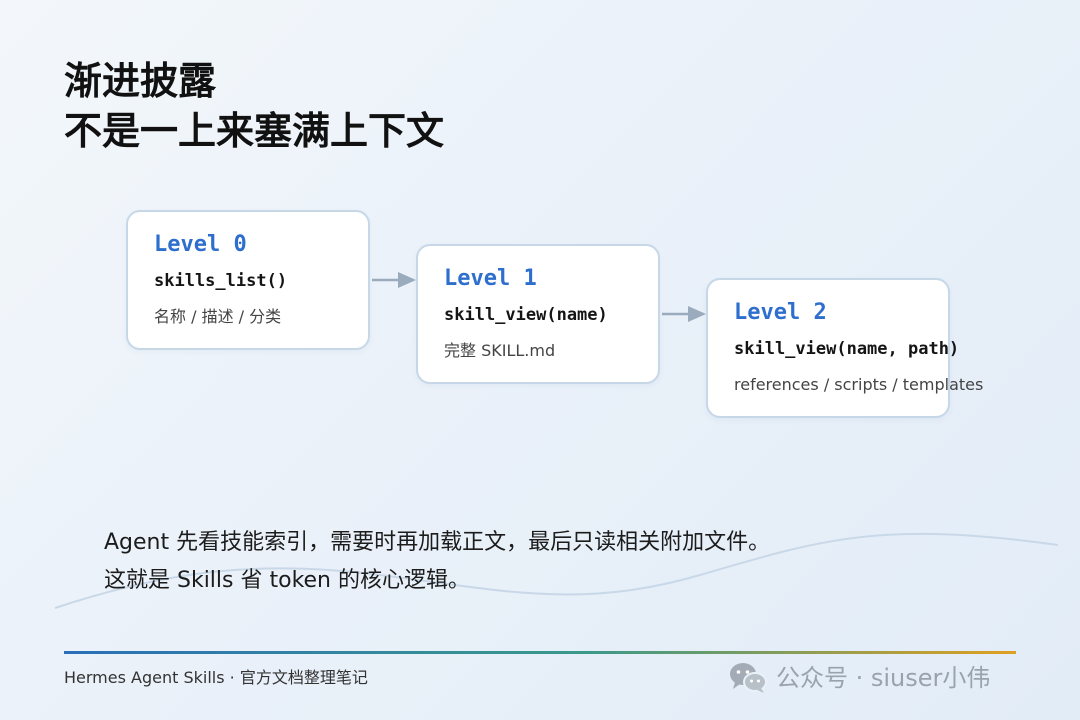 This screenshot has width=1080, height=720. What do you see at coordinates (684, 314) in the screenshot?
I see `arrow-level1-to-level2` at bounding box center [684, 314].